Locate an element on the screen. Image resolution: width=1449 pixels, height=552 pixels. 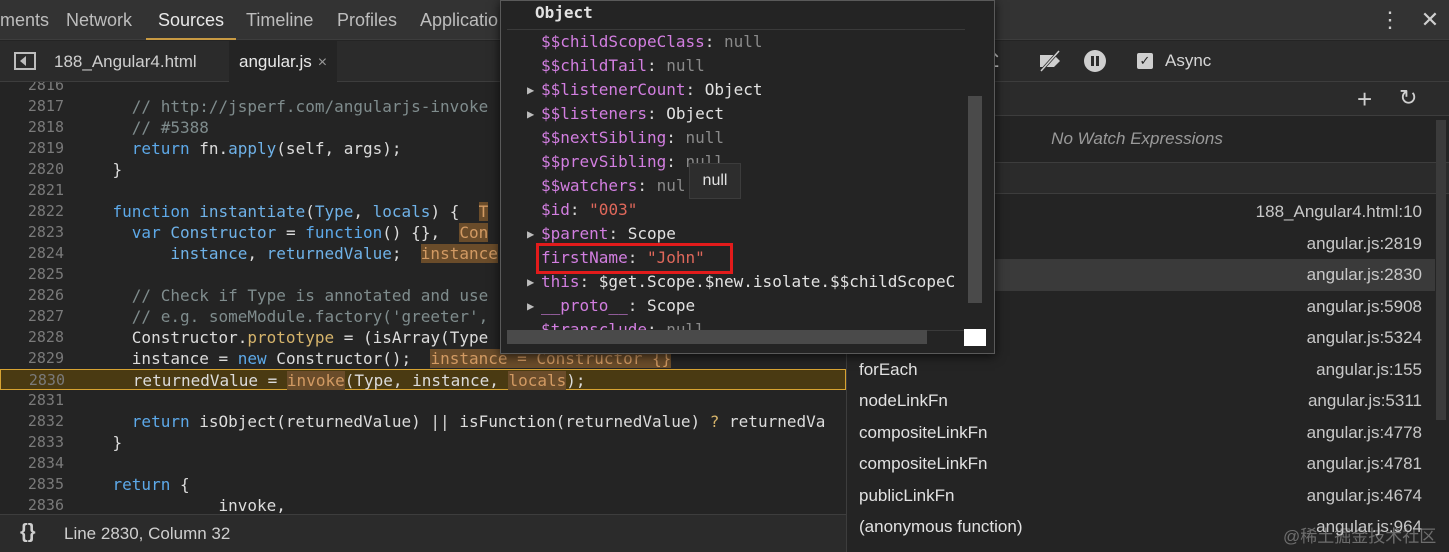
line-number: 2835 is located at coordinates (32, 484).